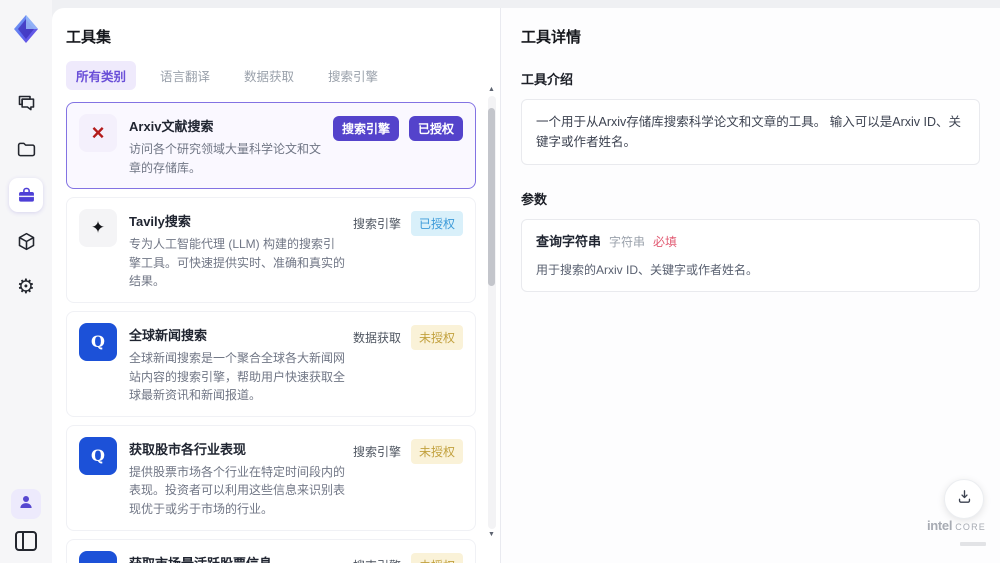 This screenshot has height=563, width=1000. I want to click on category-tab: 搜索引擎, so click(353, 75).